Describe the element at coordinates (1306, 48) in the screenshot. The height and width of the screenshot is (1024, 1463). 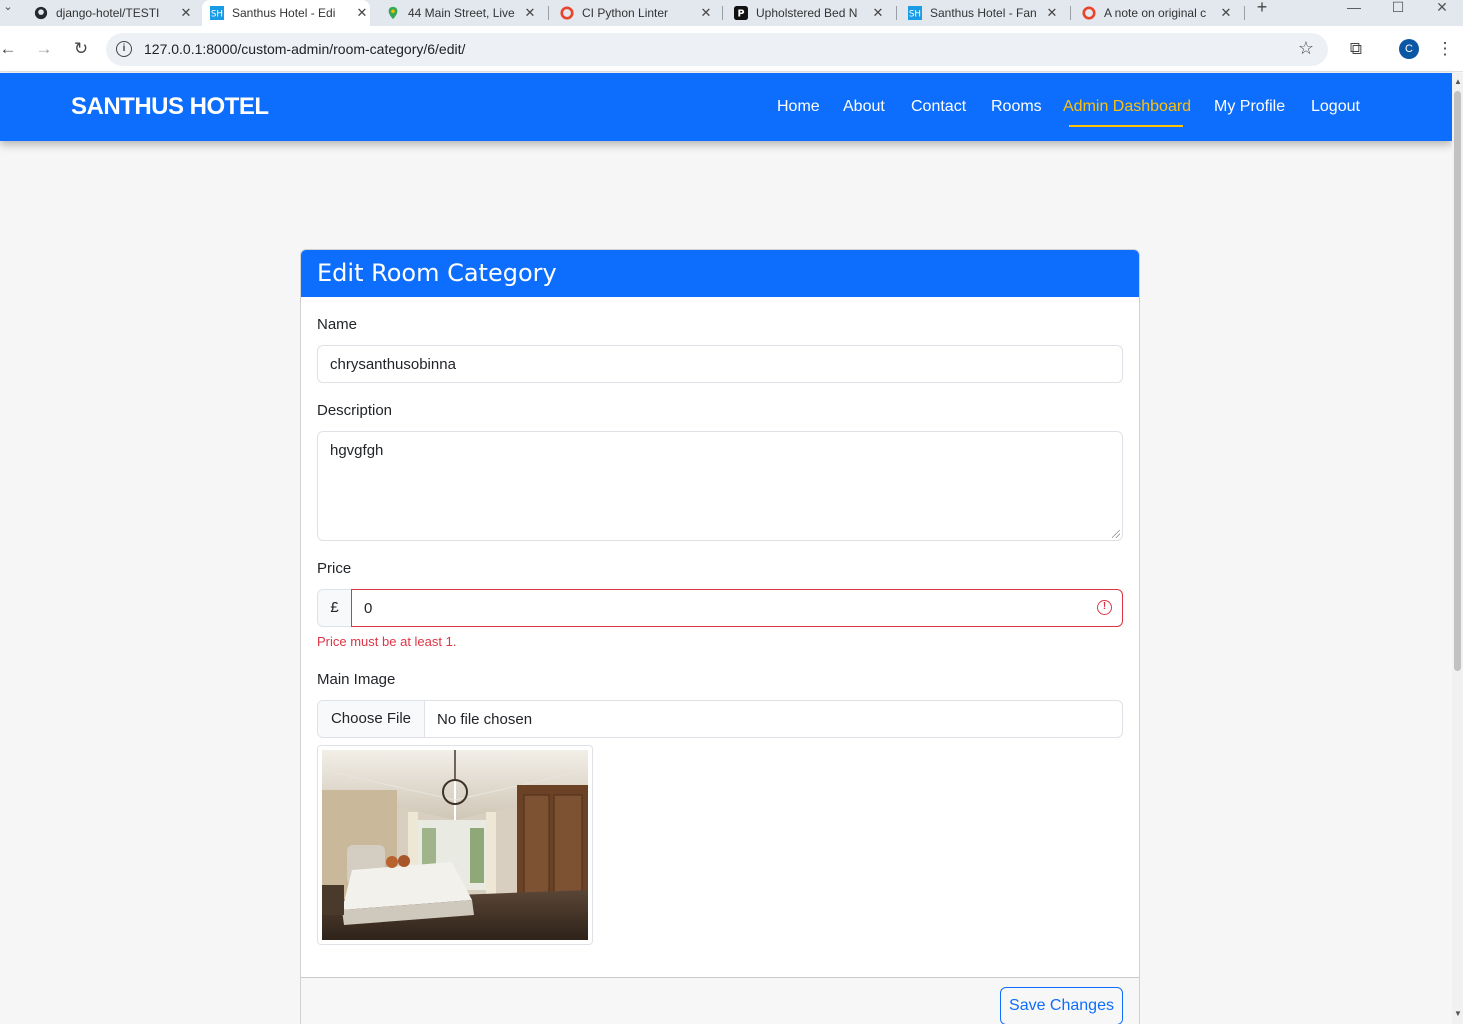
I see `bookmark-star-icon: ☆` at that location.